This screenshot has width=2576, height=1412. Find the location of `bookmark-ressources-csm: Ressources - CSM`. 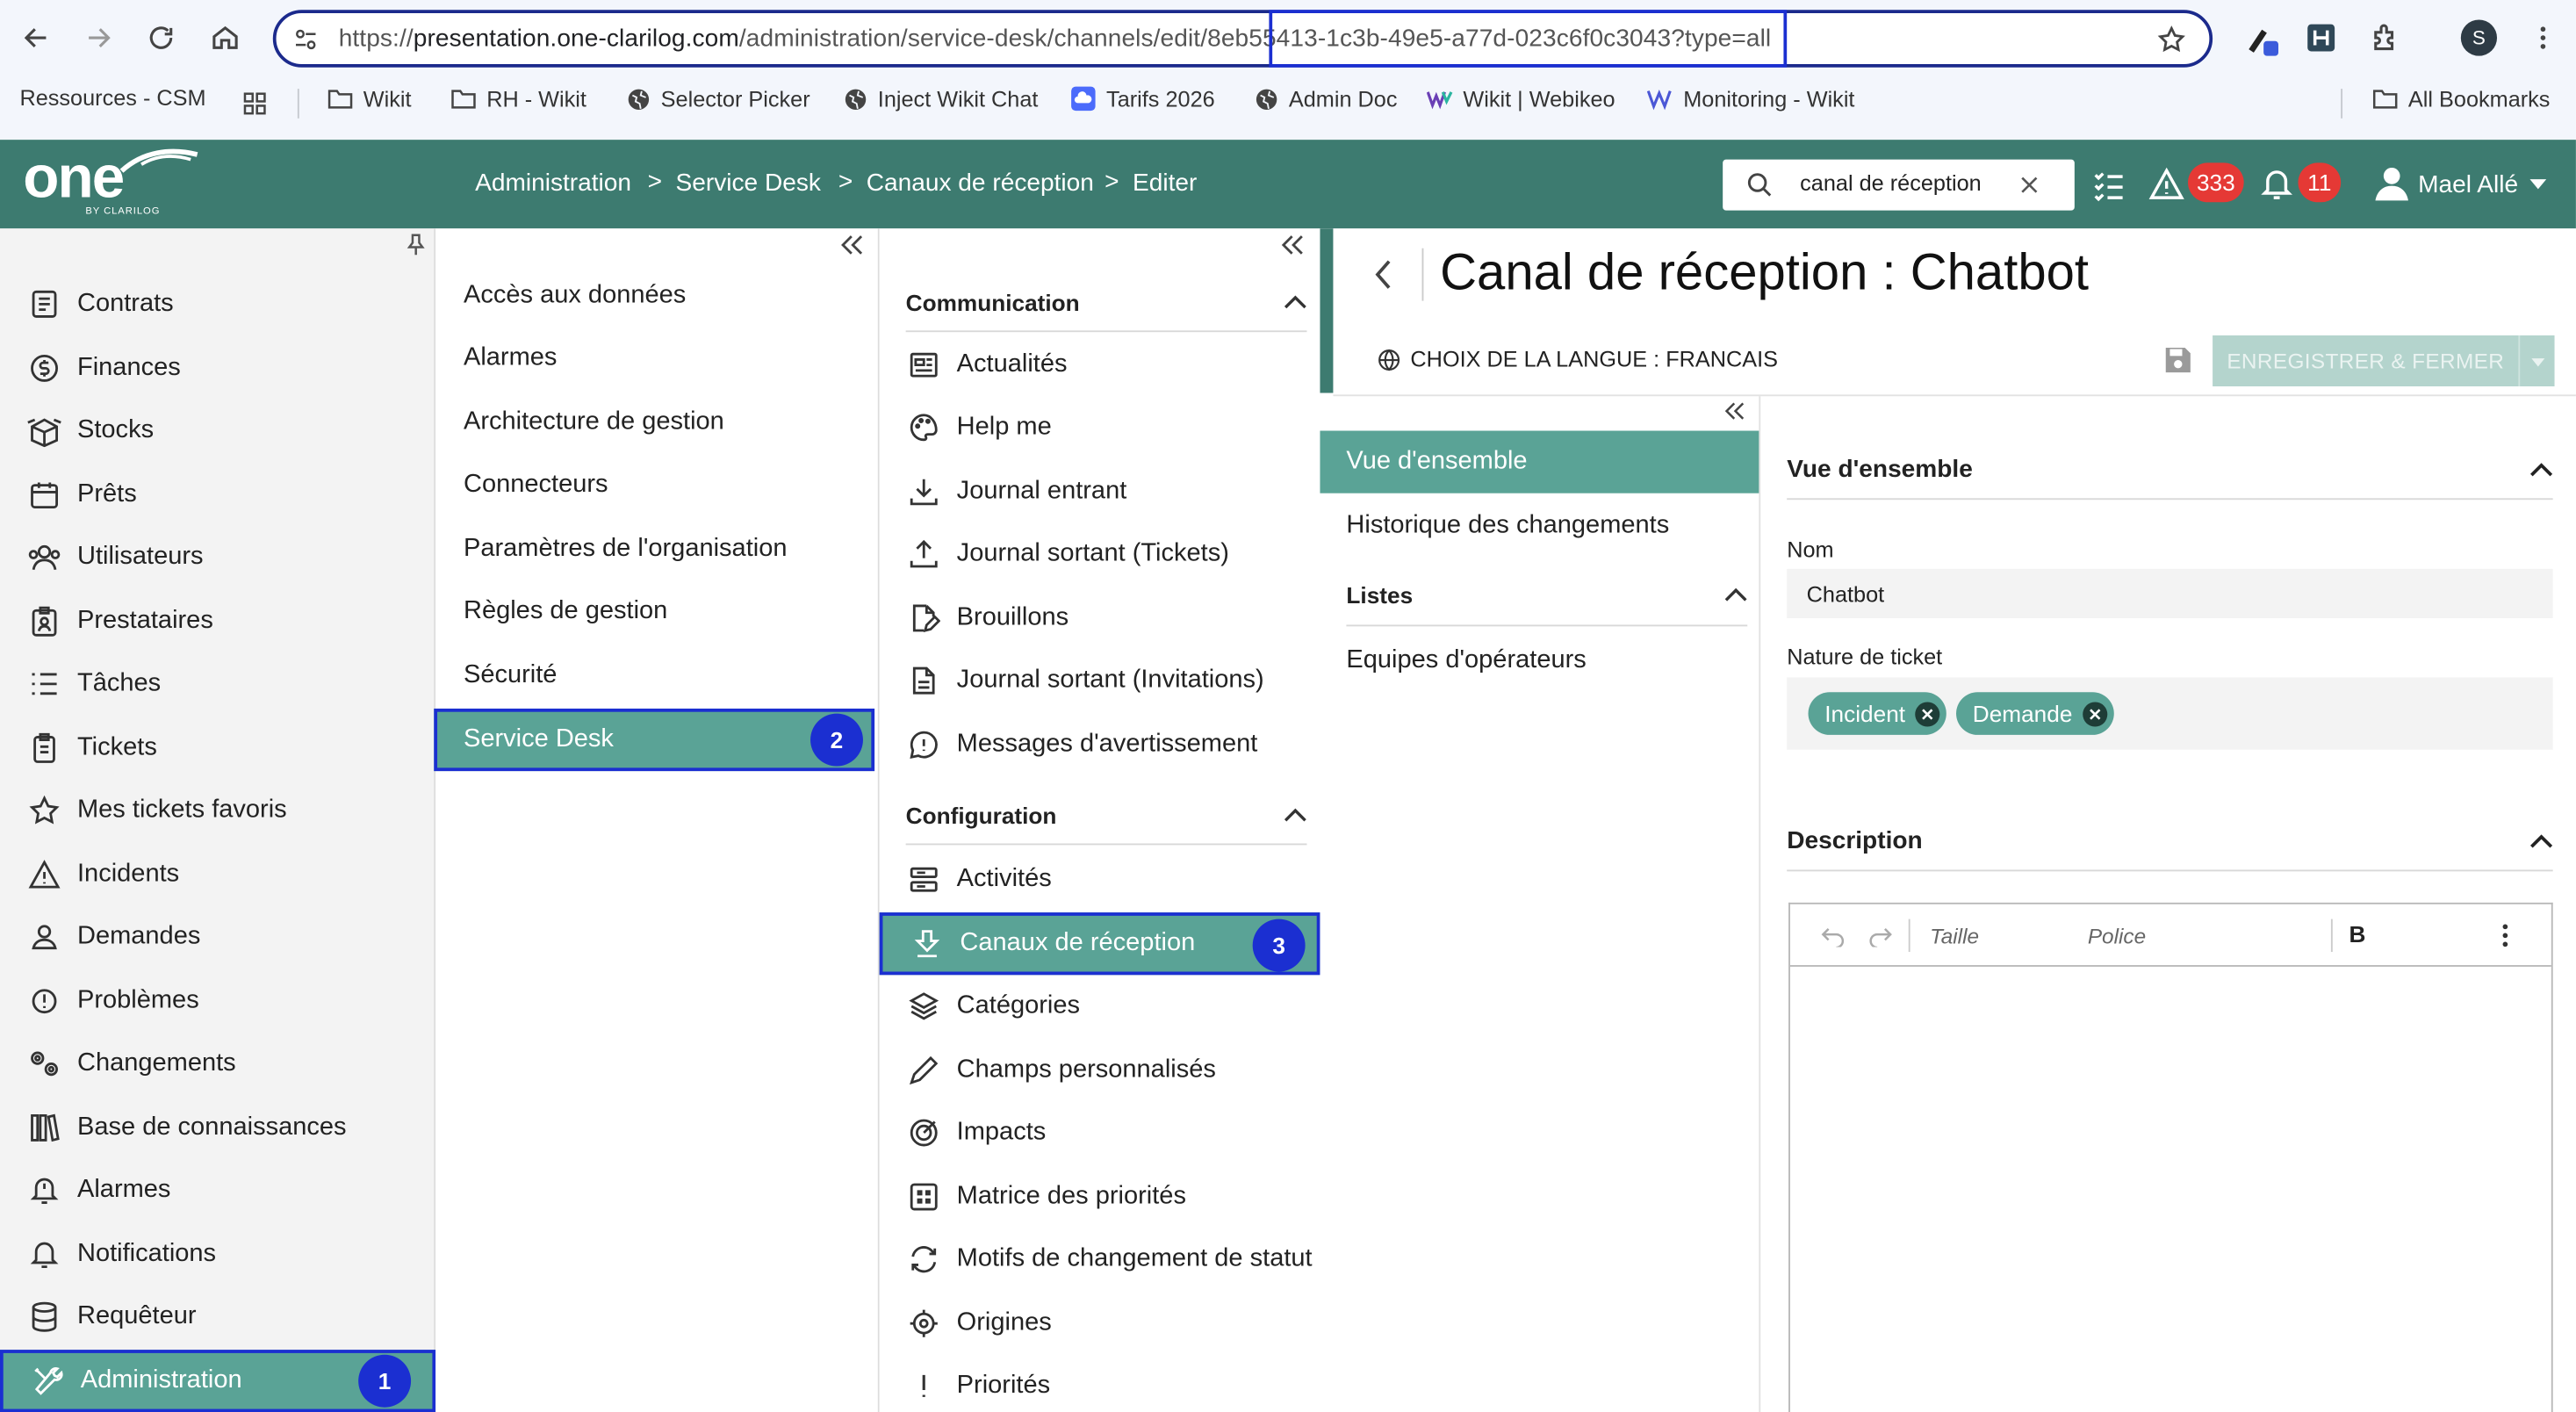

bookmark-ressources-csm: Ressources - CSM is located at coordinates (112, 97).